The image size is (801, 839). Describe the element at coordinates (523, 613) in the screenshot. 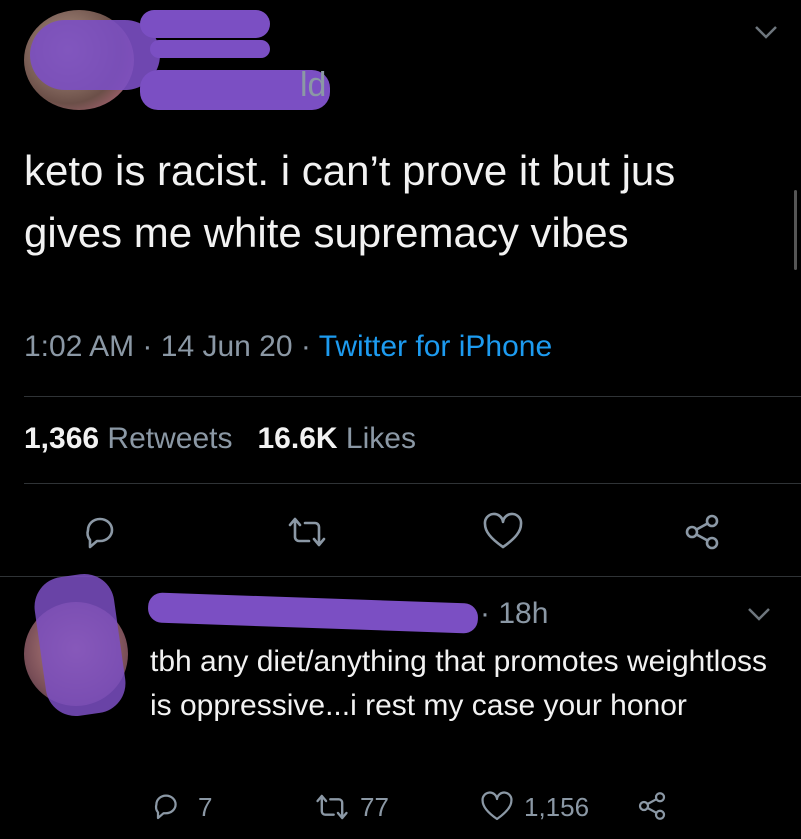

I see `reply-age: 18h` at that location.